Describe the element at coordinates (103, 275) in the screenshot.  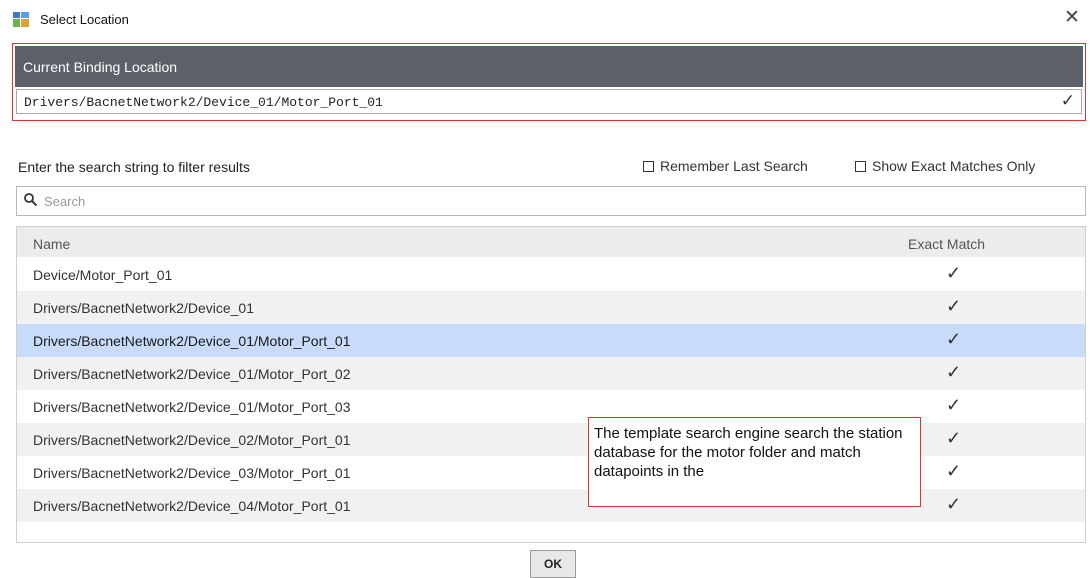
I see `row-name: Device/Motor_Port_01` at that location.